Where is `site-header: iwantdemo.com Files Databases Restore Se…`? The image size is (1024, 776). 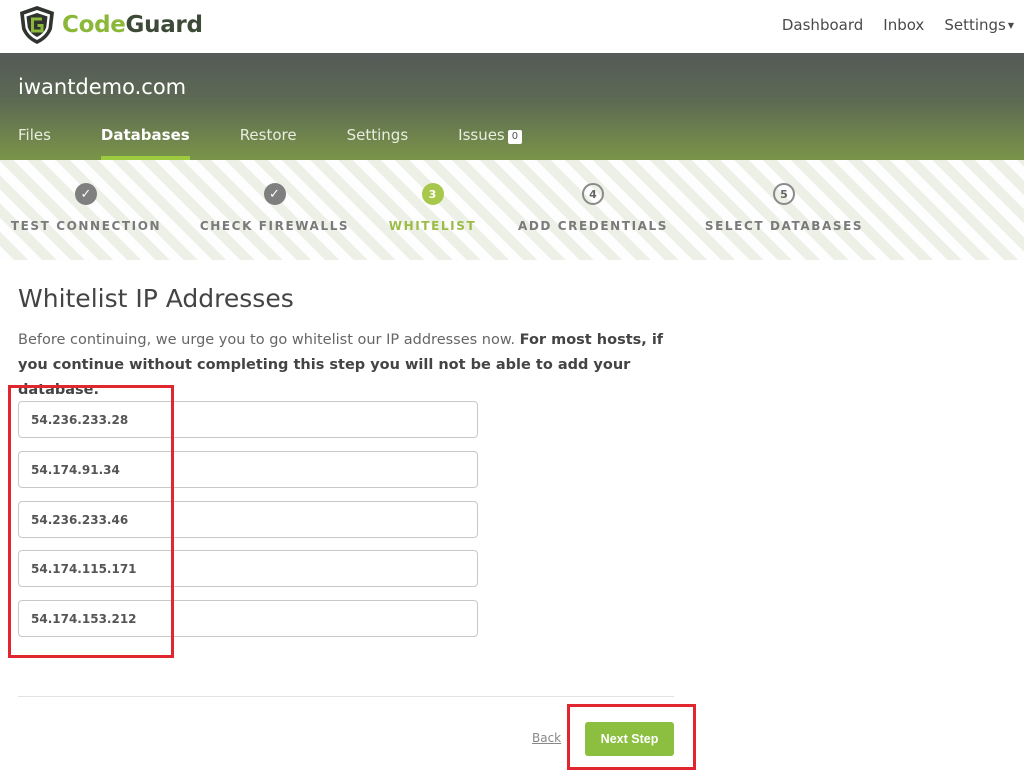 site-header: iwantdemo.com Files Databases Restore Se… is located at coordinates (512, 106).